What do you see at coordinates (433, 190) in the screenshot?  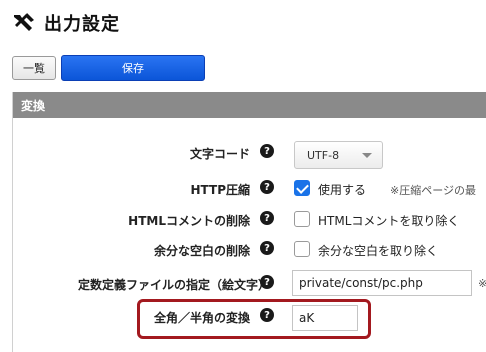 I see `gzip-note: ※圧縮ページの最` at bounding box center [433, 190].